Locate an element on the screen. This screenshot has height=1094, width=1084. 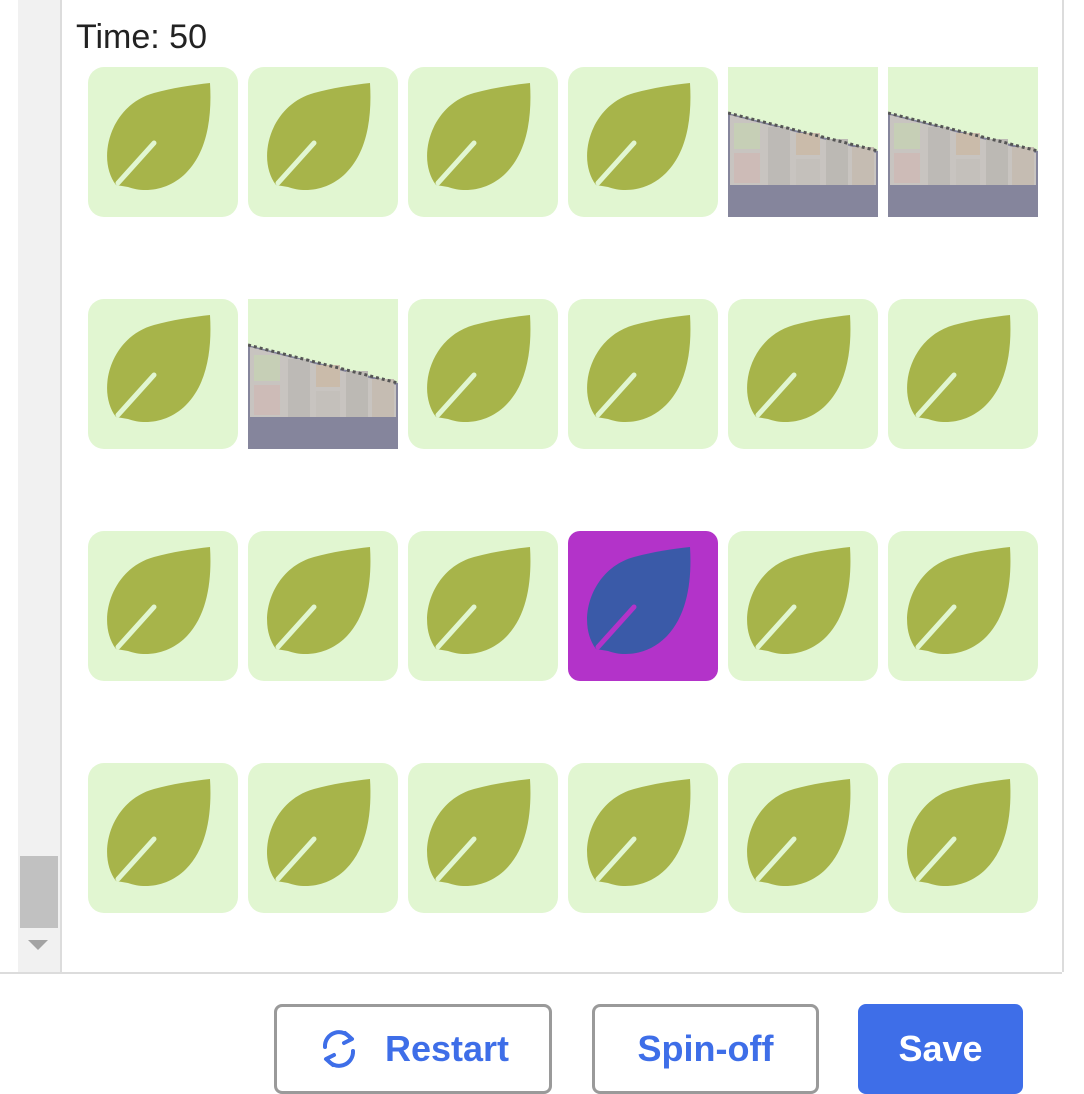
save-button: Save is located at coordinates (940, 1049).